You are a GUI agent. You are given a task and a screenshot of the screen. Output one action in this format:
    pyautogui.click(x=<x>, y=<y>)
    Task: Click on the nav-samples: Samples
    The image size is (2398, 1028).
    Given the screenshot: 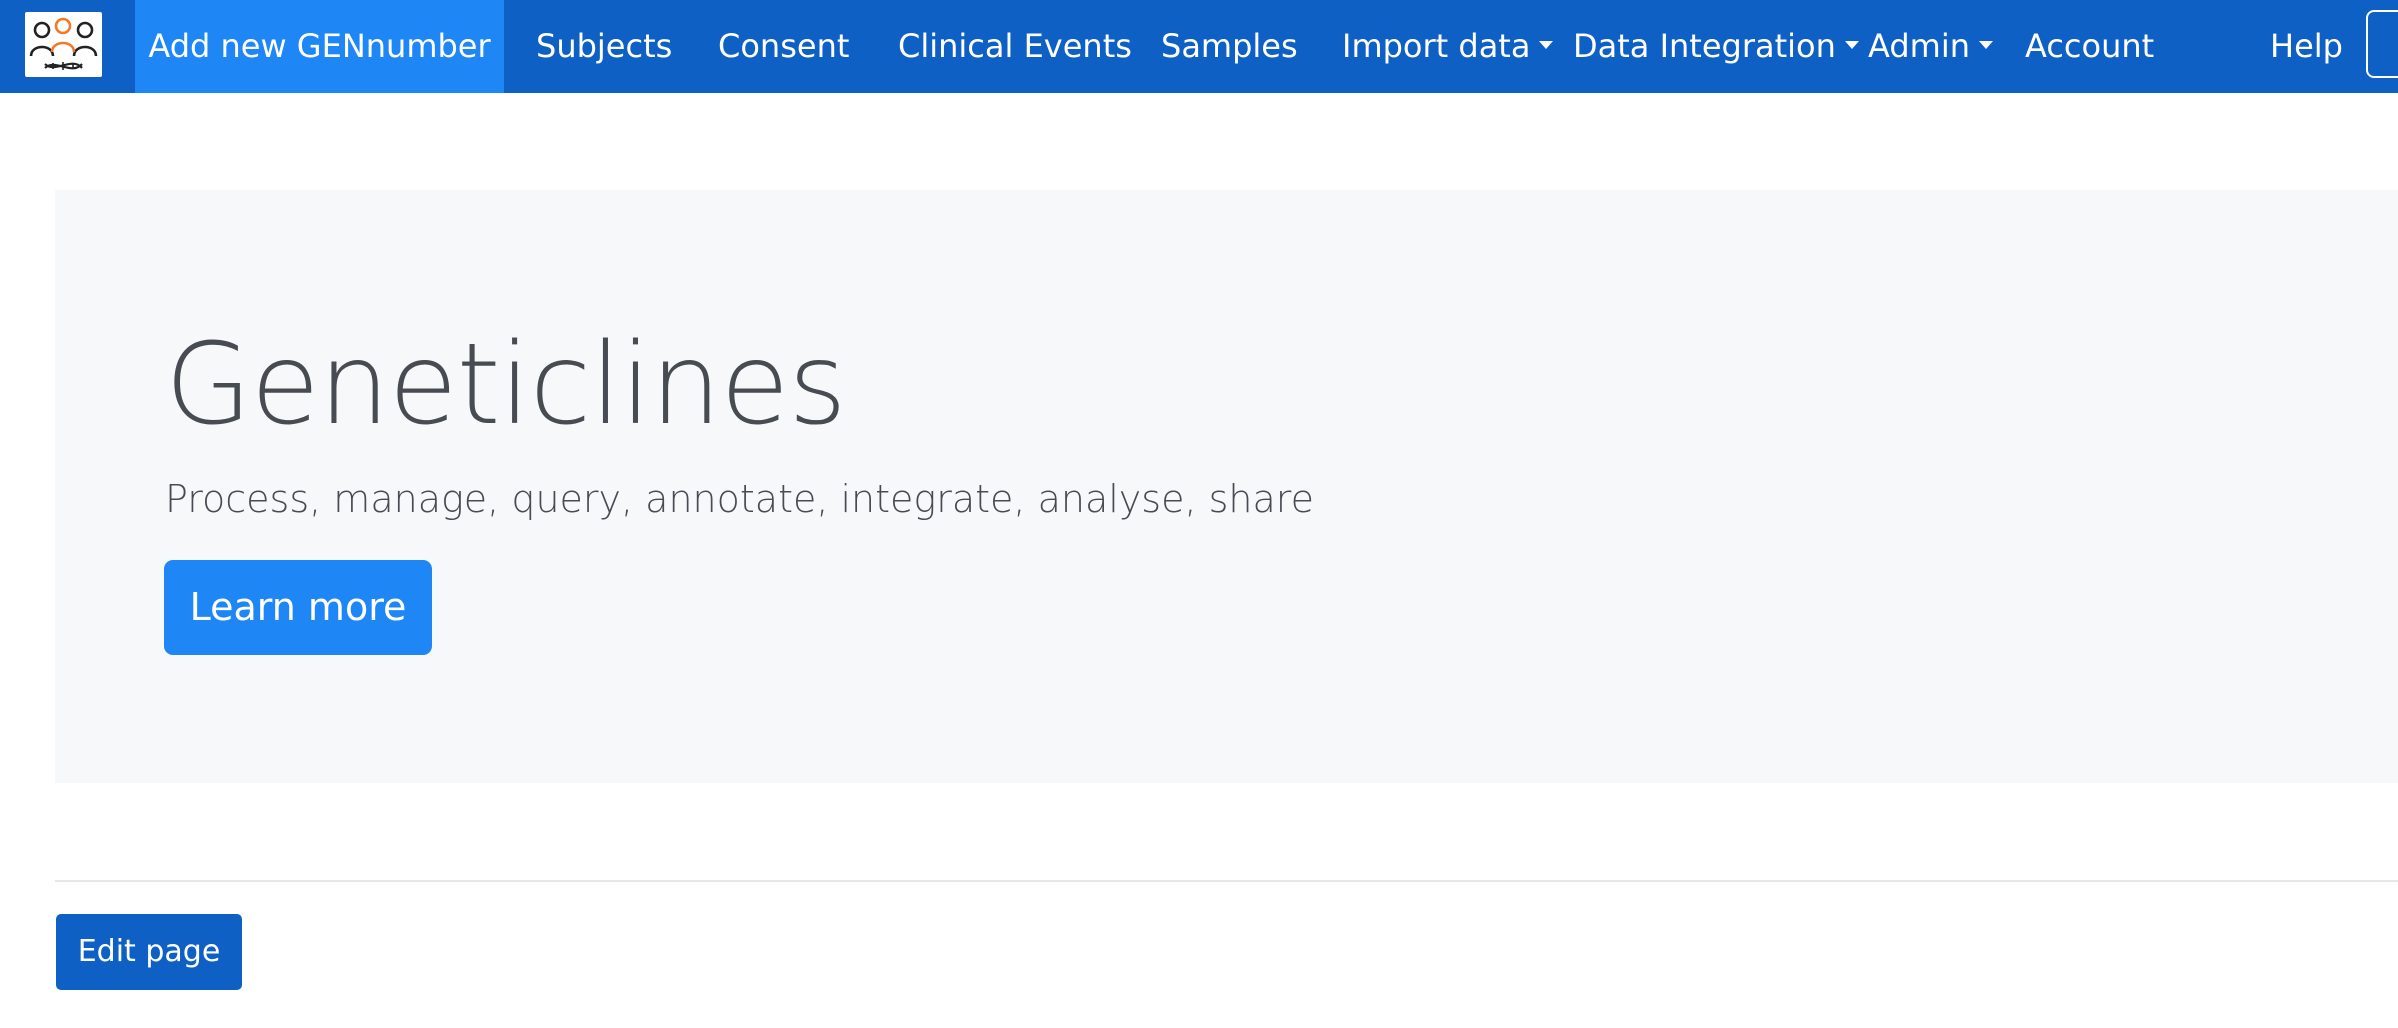 What is the action you would take?
    pyautogui.click(x=1229, y=46)
    